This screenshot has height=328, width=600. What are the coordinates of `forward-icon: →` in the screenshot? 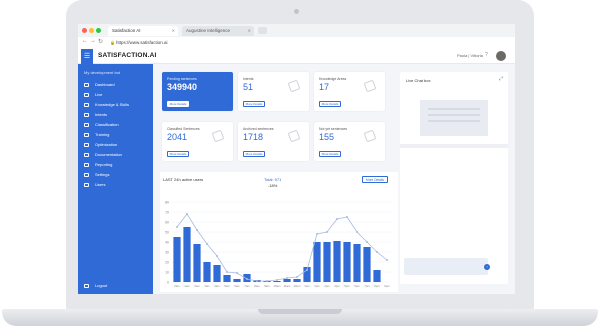 It's located at (93, 41).